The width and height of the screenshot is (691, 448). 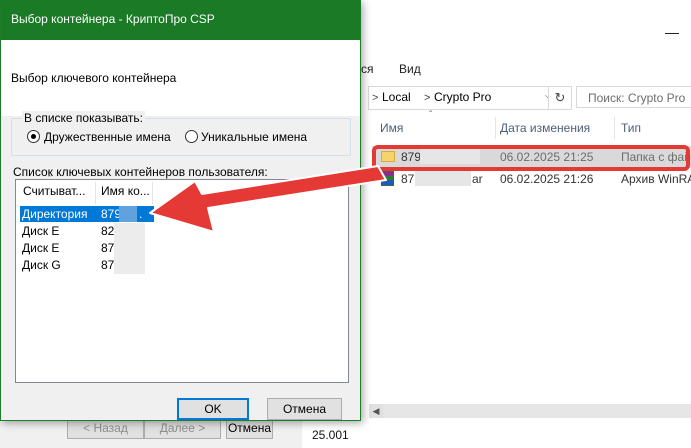 I want to click on annotation-arrow-icon, so click(x=268, y=199).